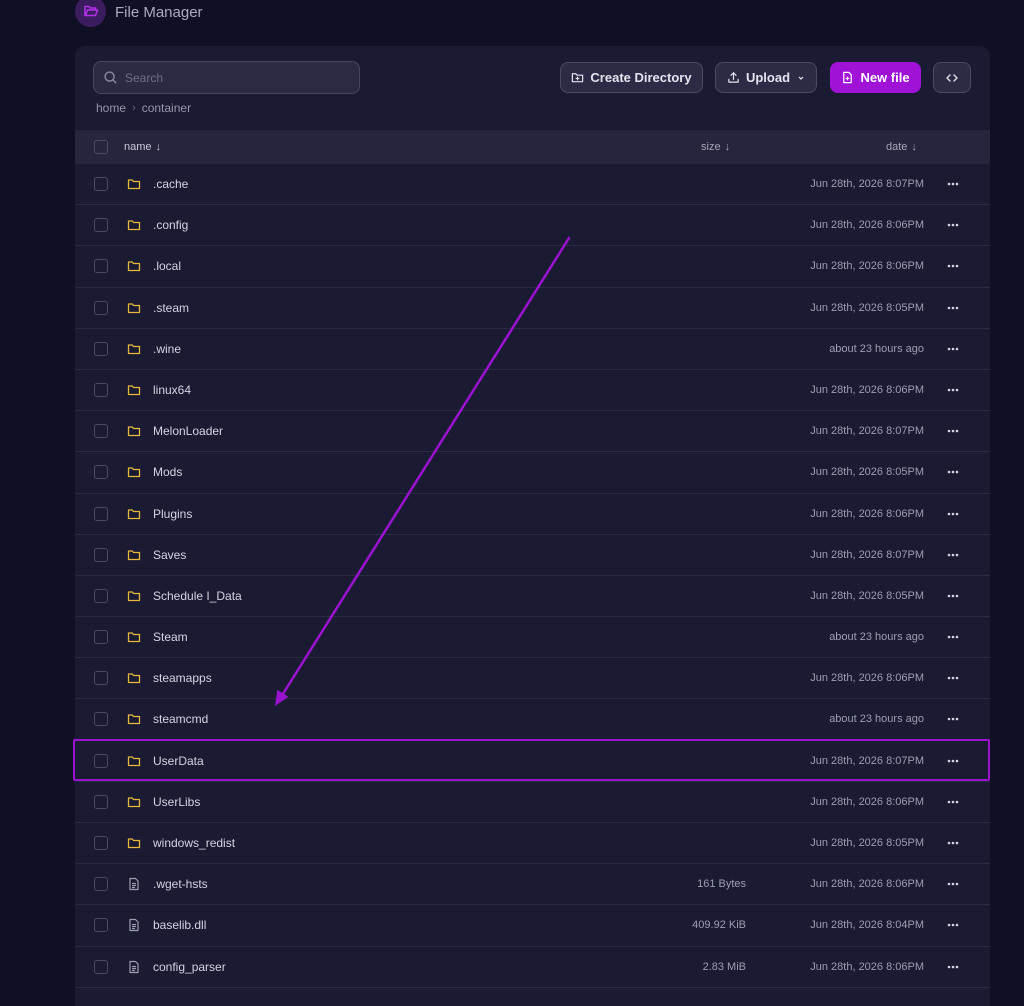 The width and height of the screenshot is (1024, 1006). I want to click on upload-icon, so click(733, 77).